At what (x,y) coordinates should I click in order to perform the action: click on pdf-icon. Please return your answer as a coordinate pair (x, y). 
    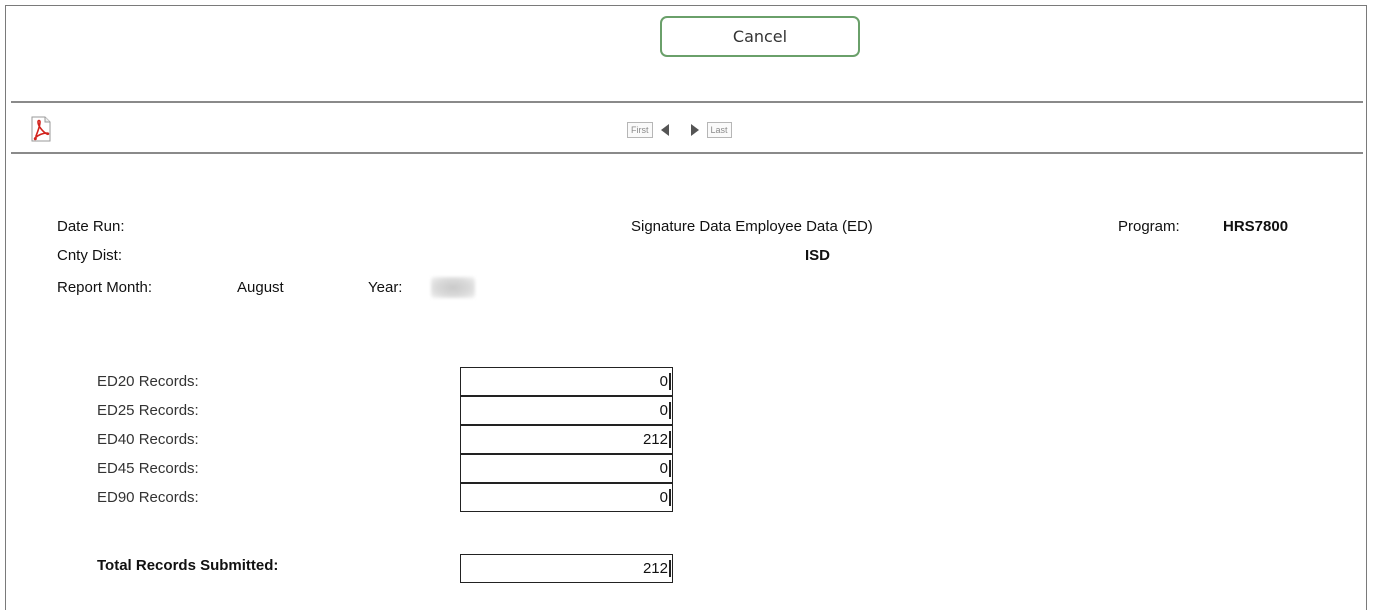
    Looking at the image, I should click on (41, 129).